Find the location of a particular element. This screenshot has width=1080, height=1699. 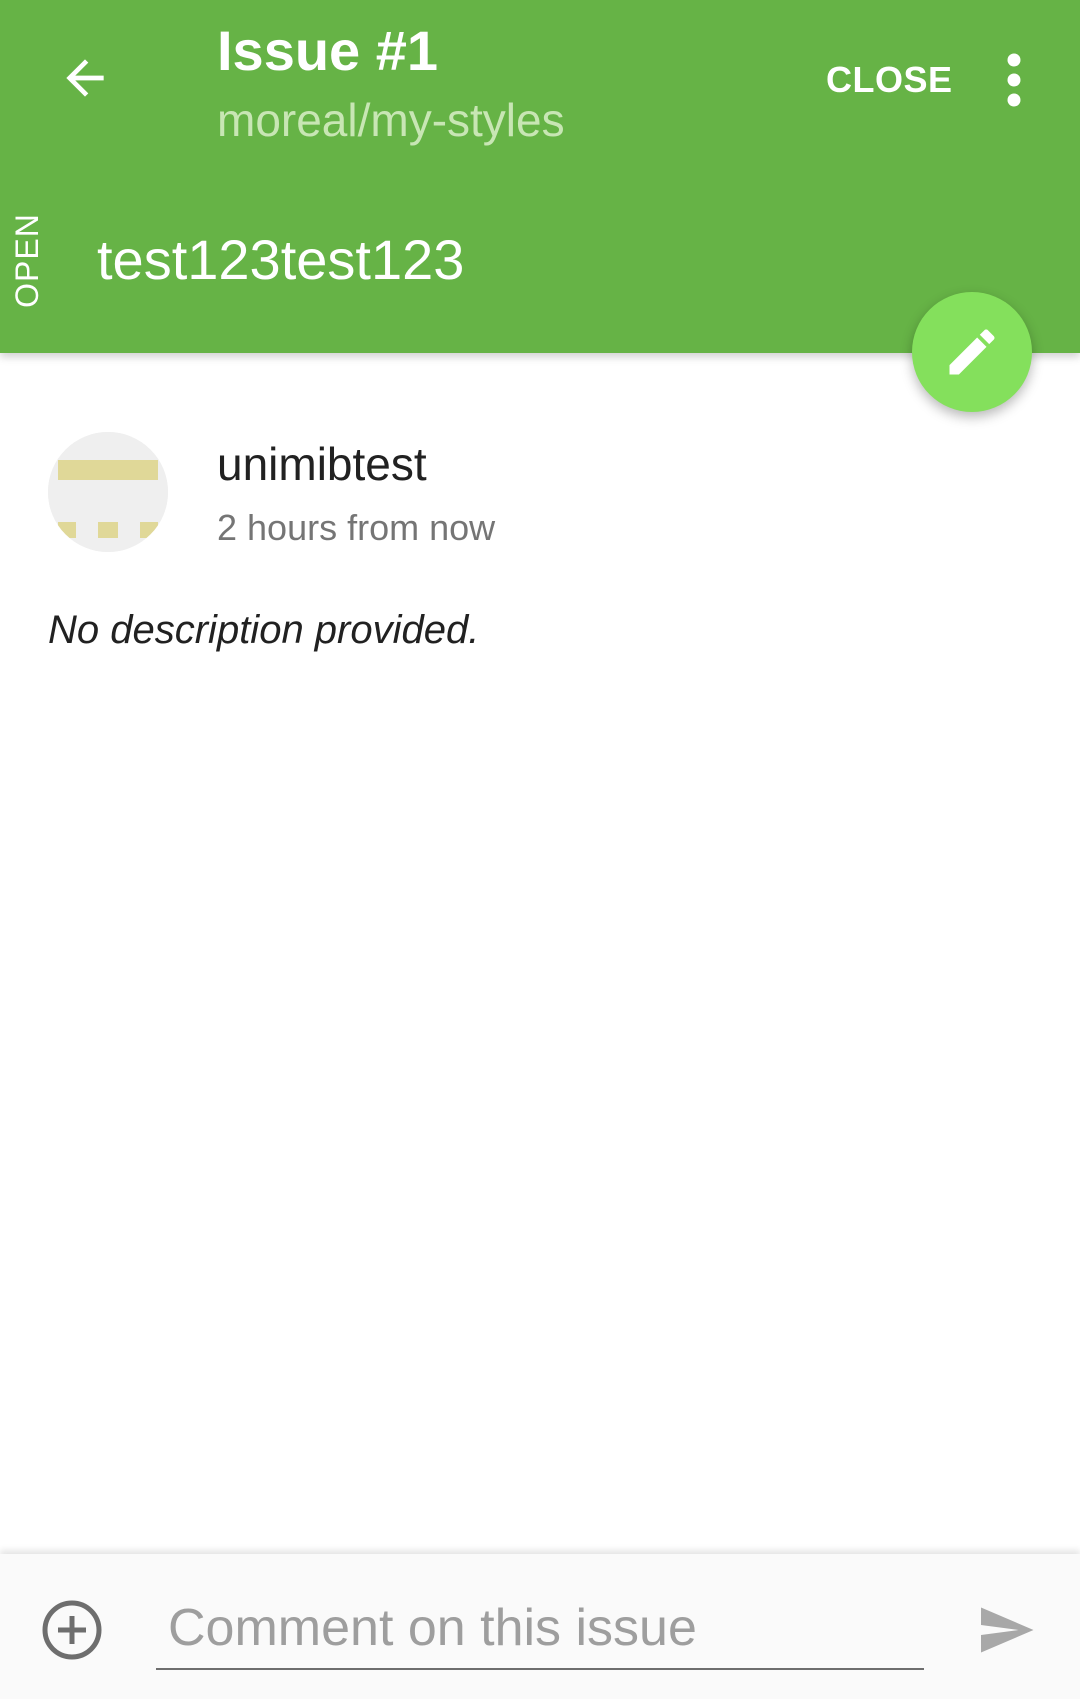

edit-pencil-icon is located at coordinates (972, 352).